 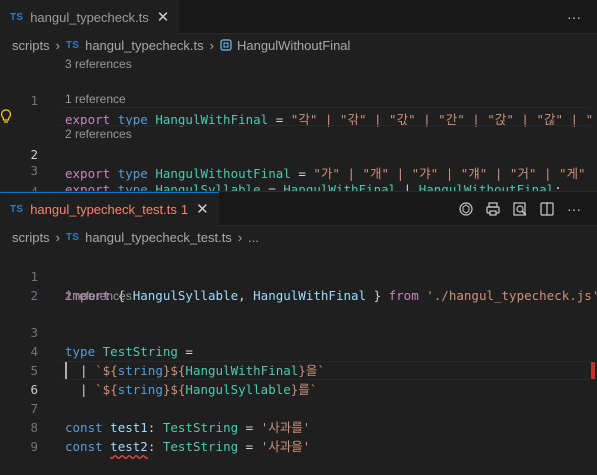 I want to click on split-editor-icon, so click(x=547, y=209).